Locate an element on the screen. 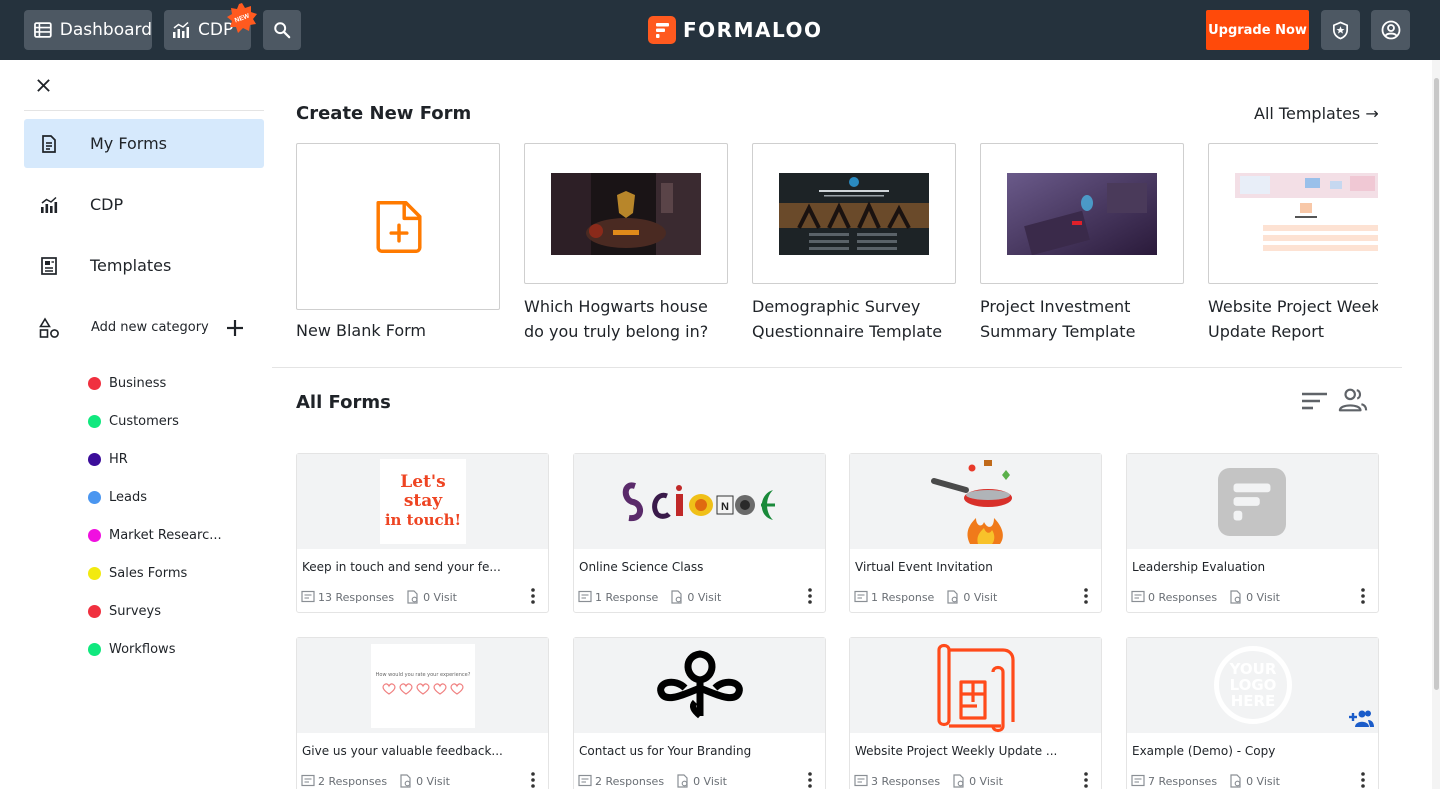  category-label: Customers is located at coordinates (144, 421).